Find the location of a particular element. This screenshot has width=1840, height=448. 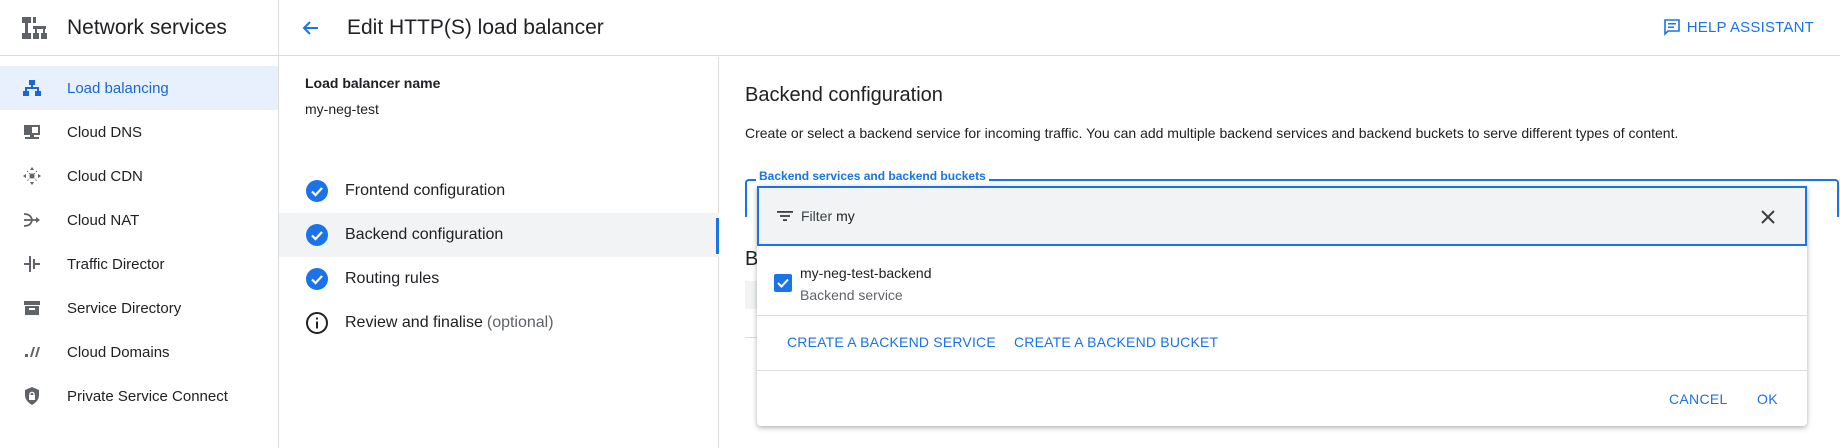

option-name: my-neg-test-backend is located at coordinates (866, 273).